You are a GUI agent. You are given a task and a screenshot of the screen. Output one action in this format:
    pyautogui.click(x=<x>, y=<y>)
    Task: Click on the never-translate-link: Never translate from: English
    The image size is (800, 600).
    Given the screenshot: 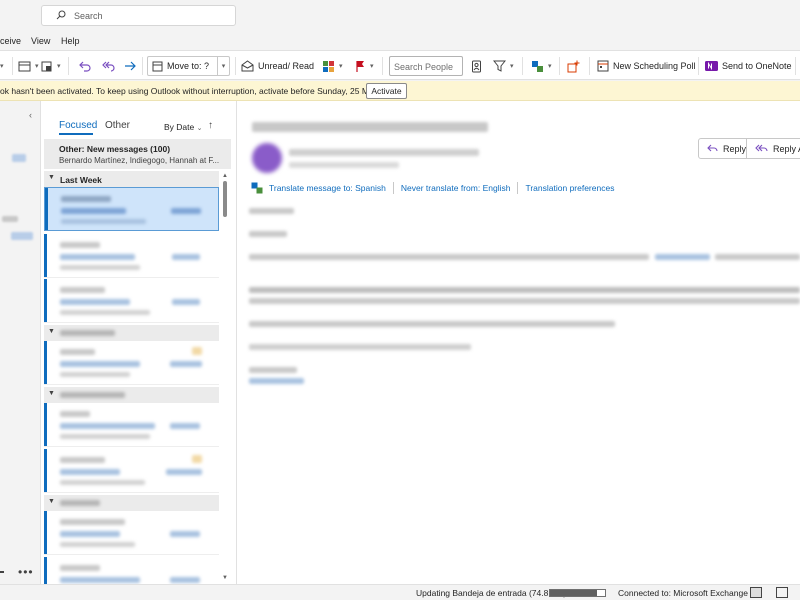 What is the action you would take?
    pyautogui.click(x=456, y=188)
    